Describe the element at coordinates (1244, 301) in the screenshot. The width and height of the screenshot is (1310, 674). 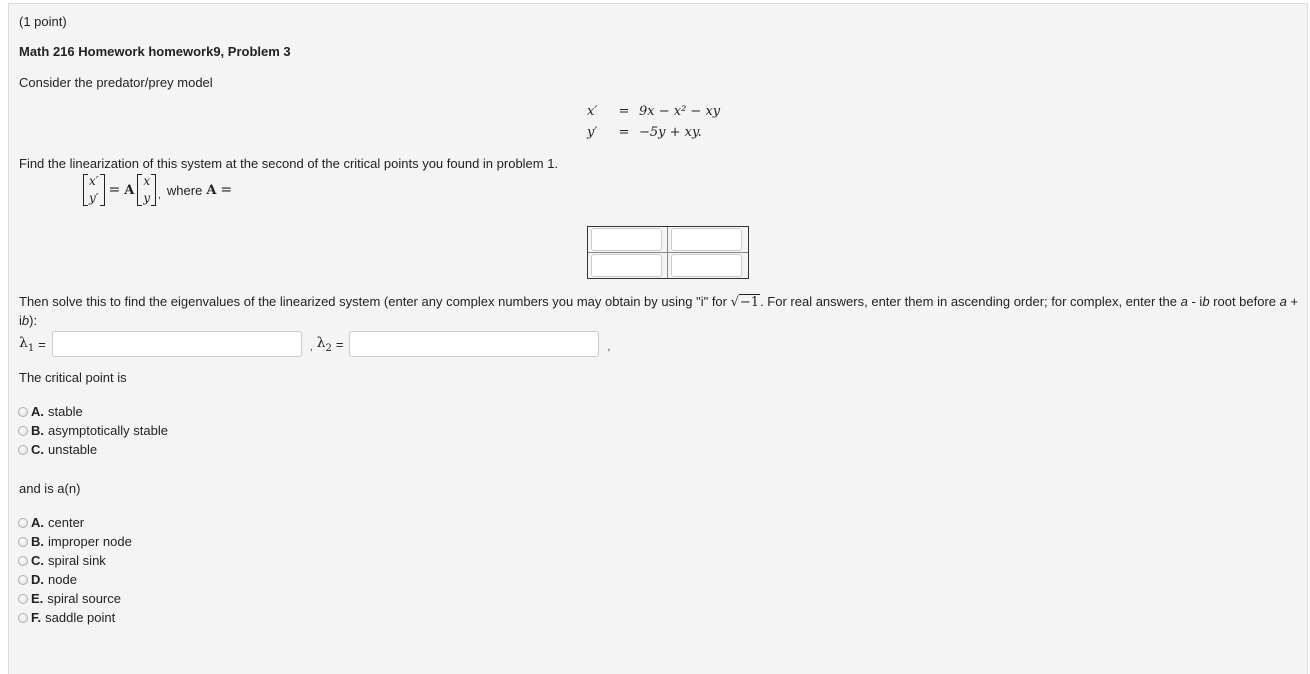
I see `root-before-text: root before` at that location.